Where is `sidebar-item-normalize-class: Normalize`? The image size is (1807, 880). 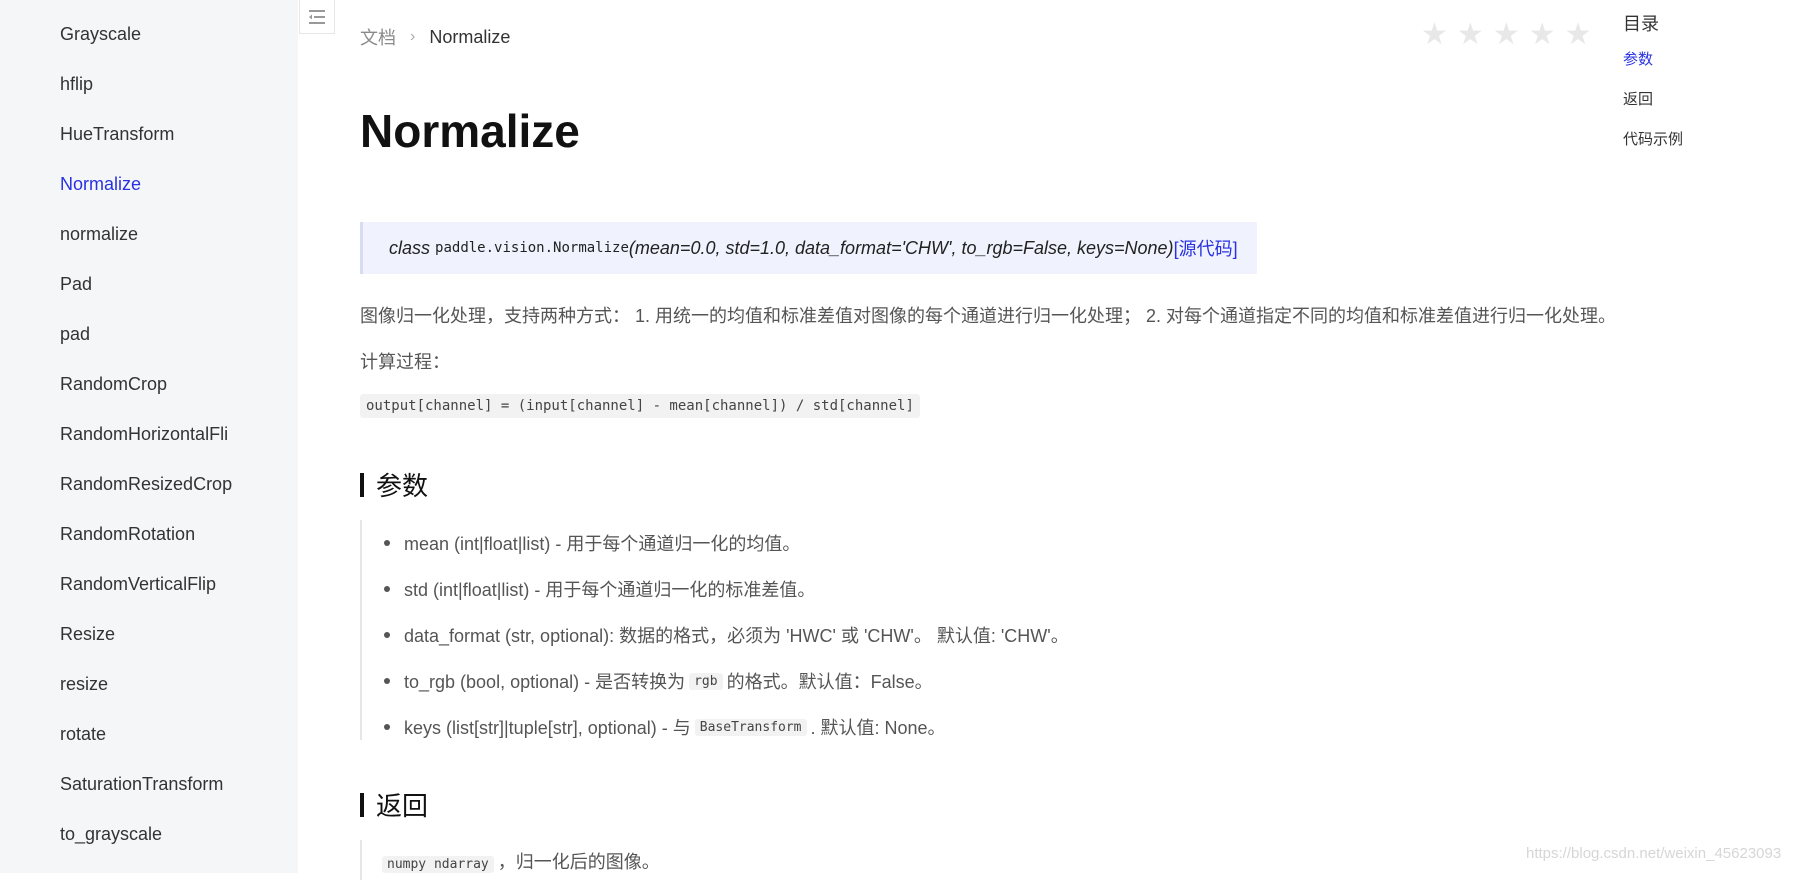 sidebar-item-normalize-class: Normalize is located at coordinates (100, 184).